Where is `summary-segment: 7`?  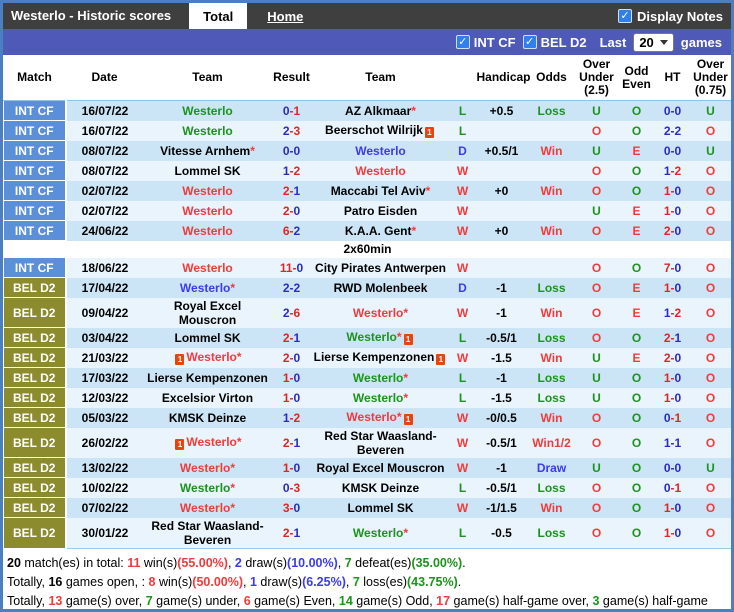 summary-segment: 7 is located at coordinates (149, 600).